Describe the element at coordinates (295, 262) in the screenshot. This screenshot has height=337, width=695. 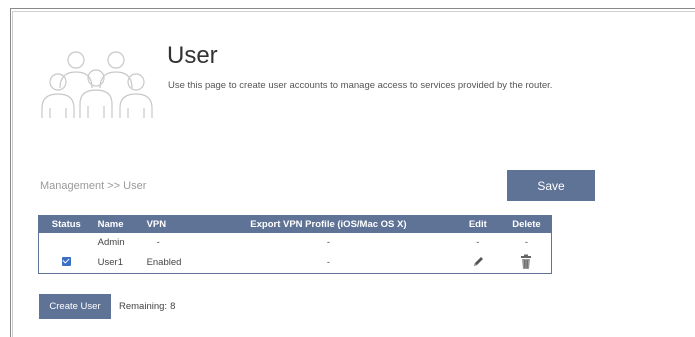
I see `table-row: User1 Enabled -` at that location.